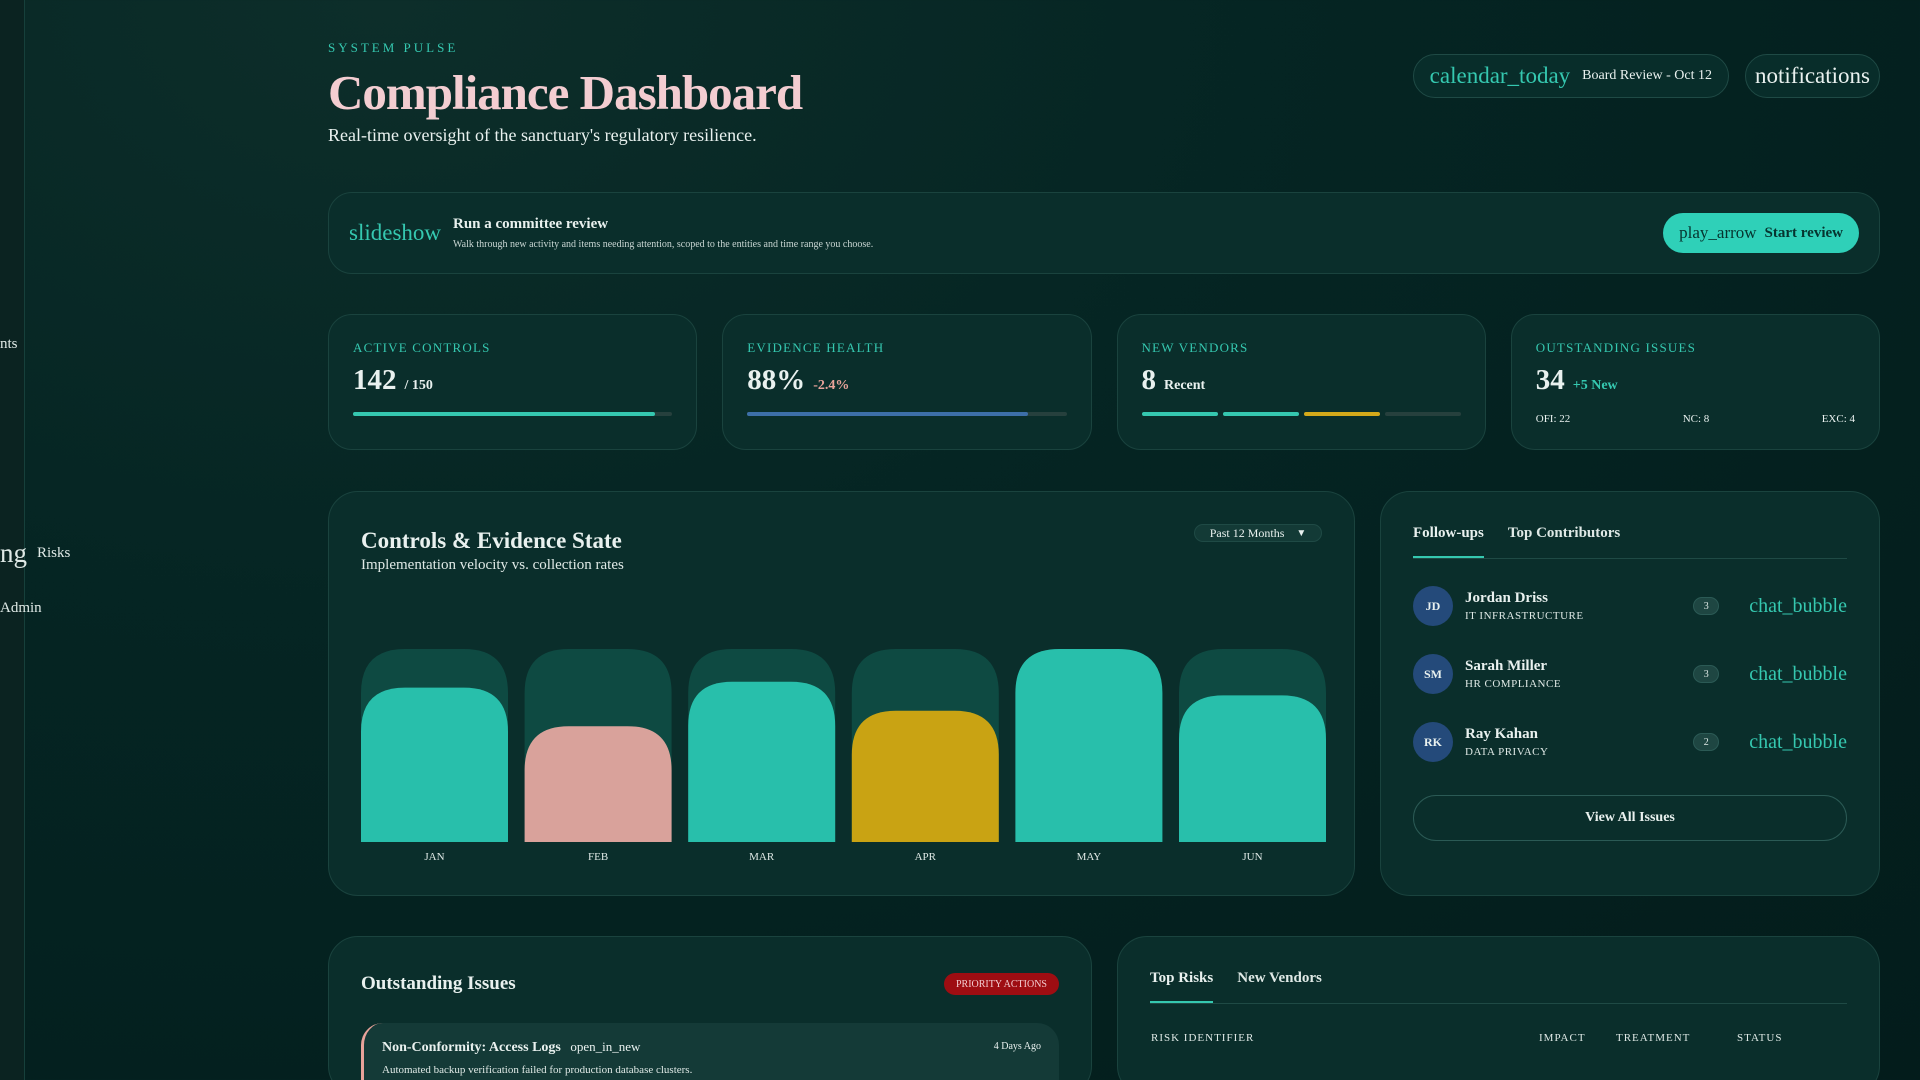 This screenshot has width=1920, height=1080. What do you see at coordinates (1506, 666) in the screenshot?
I see `person-name: Sarah Miller` at bounding box center [1506, 666].